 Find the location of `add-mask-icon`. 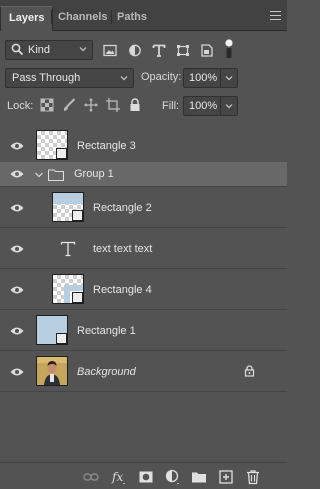

add-mask-icon is located at coordinates (146, 477).